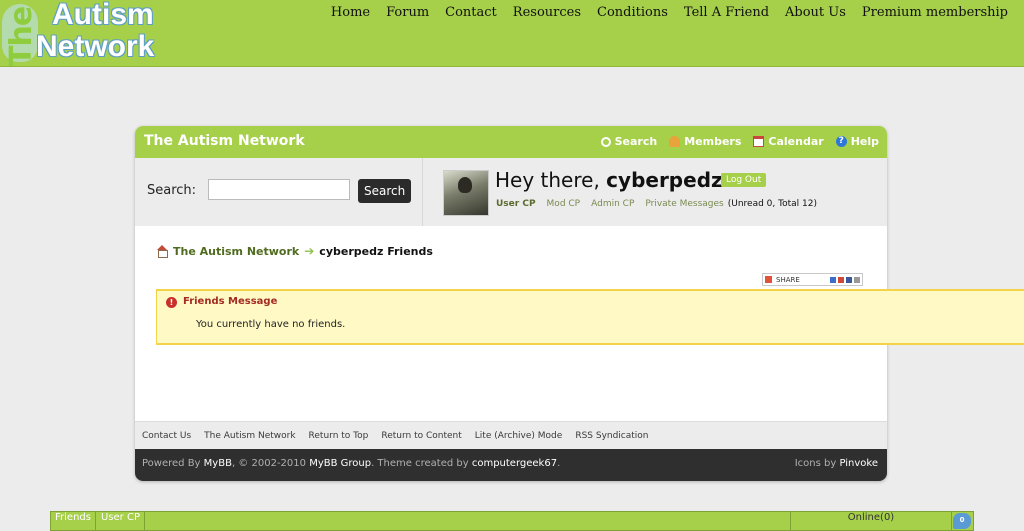  Describe the element at coordinates (962, 521) in the screenshot. I see `chat-icon: 0` at that location.